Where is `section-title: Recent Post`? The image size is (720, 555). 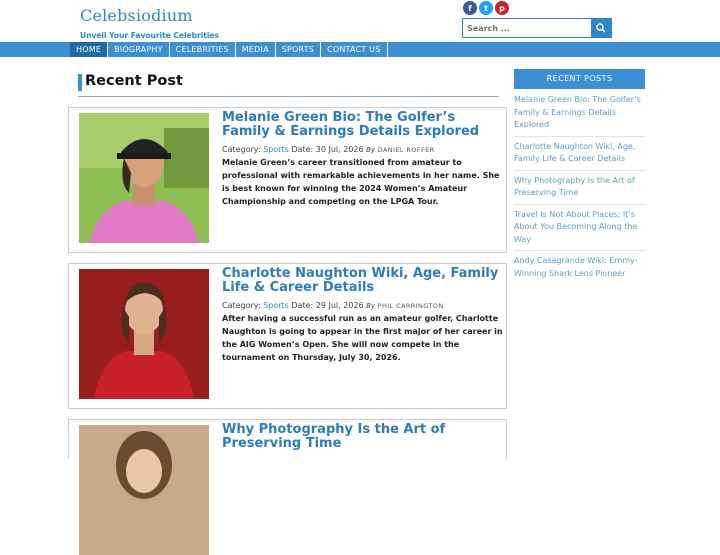 section-title: Recent Post is located at coordinates (134, 81).